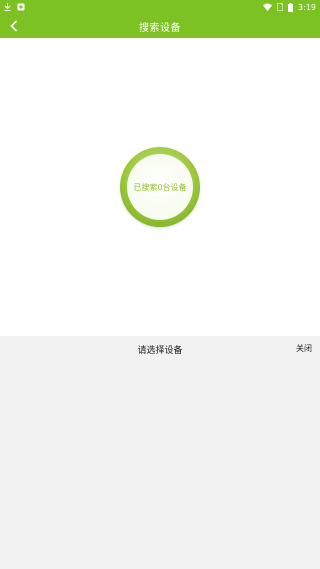 Image resolution: width=320 pixels, height=569 pixels. What do you see at coordinates (307, 7) in the screenshot?
I see `status-time: 3:19` at bounding box center [307, 7].